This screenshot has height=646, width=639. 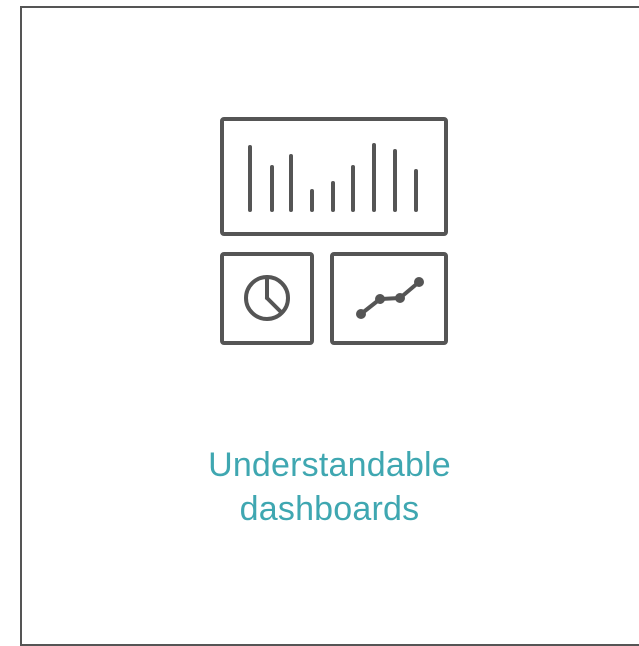 What do you see at coordinates (329, 509) in the screenshot?
I see `feature-title-line2: dashboards` at bounding box center [329, 509].